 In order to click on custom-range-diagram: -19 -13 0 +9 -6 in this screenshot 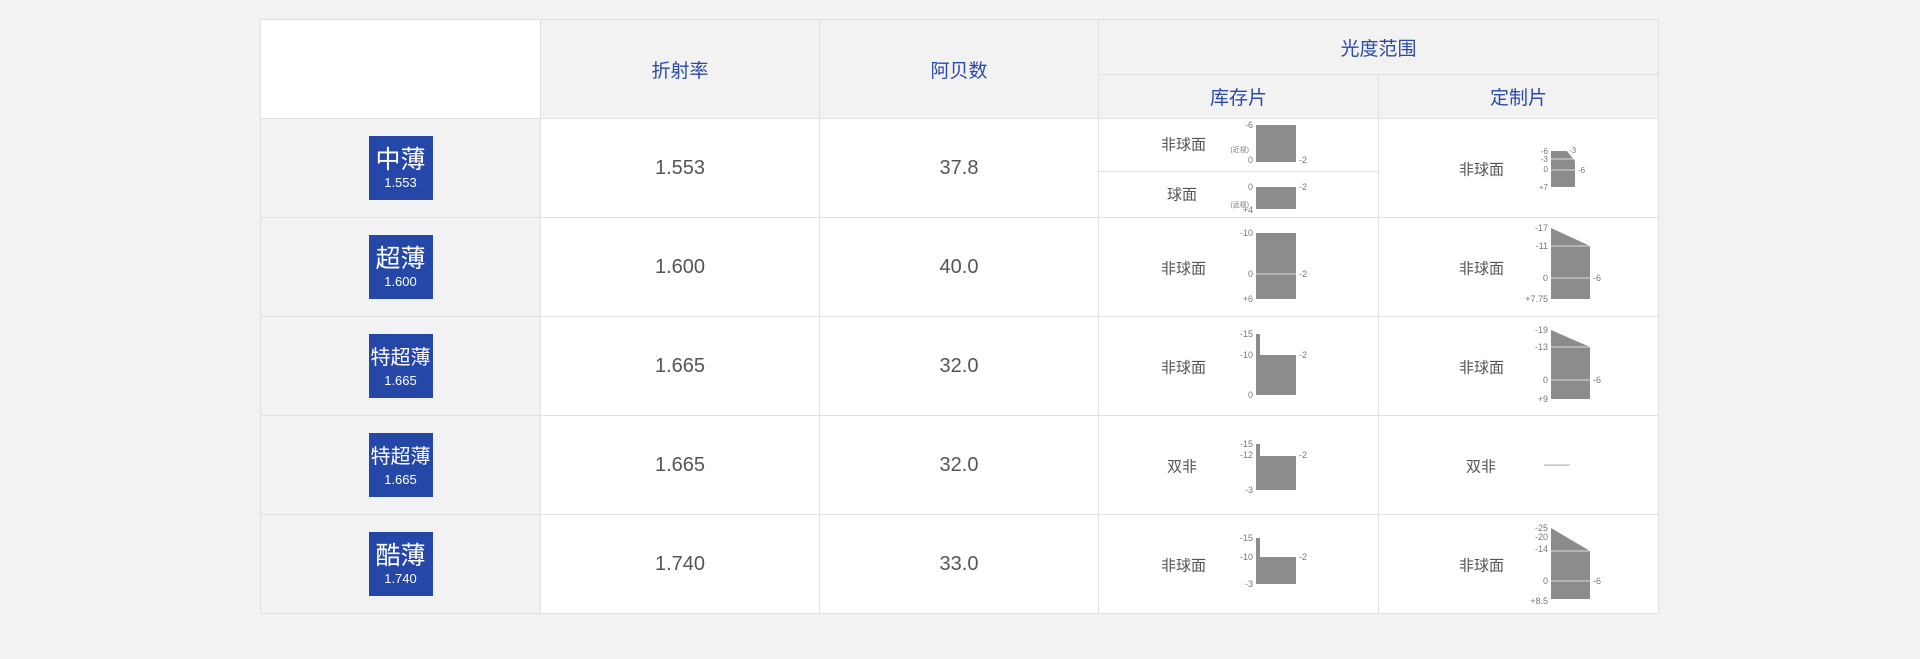, I will do `click(1568, 364)`.